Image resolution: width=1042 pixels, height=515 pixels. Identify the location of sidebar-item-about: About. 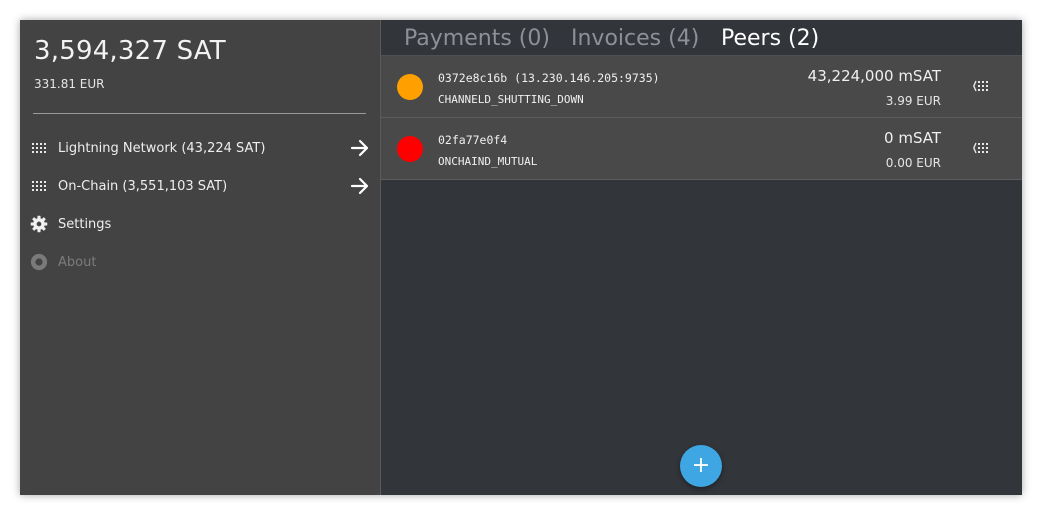
(200, 262).